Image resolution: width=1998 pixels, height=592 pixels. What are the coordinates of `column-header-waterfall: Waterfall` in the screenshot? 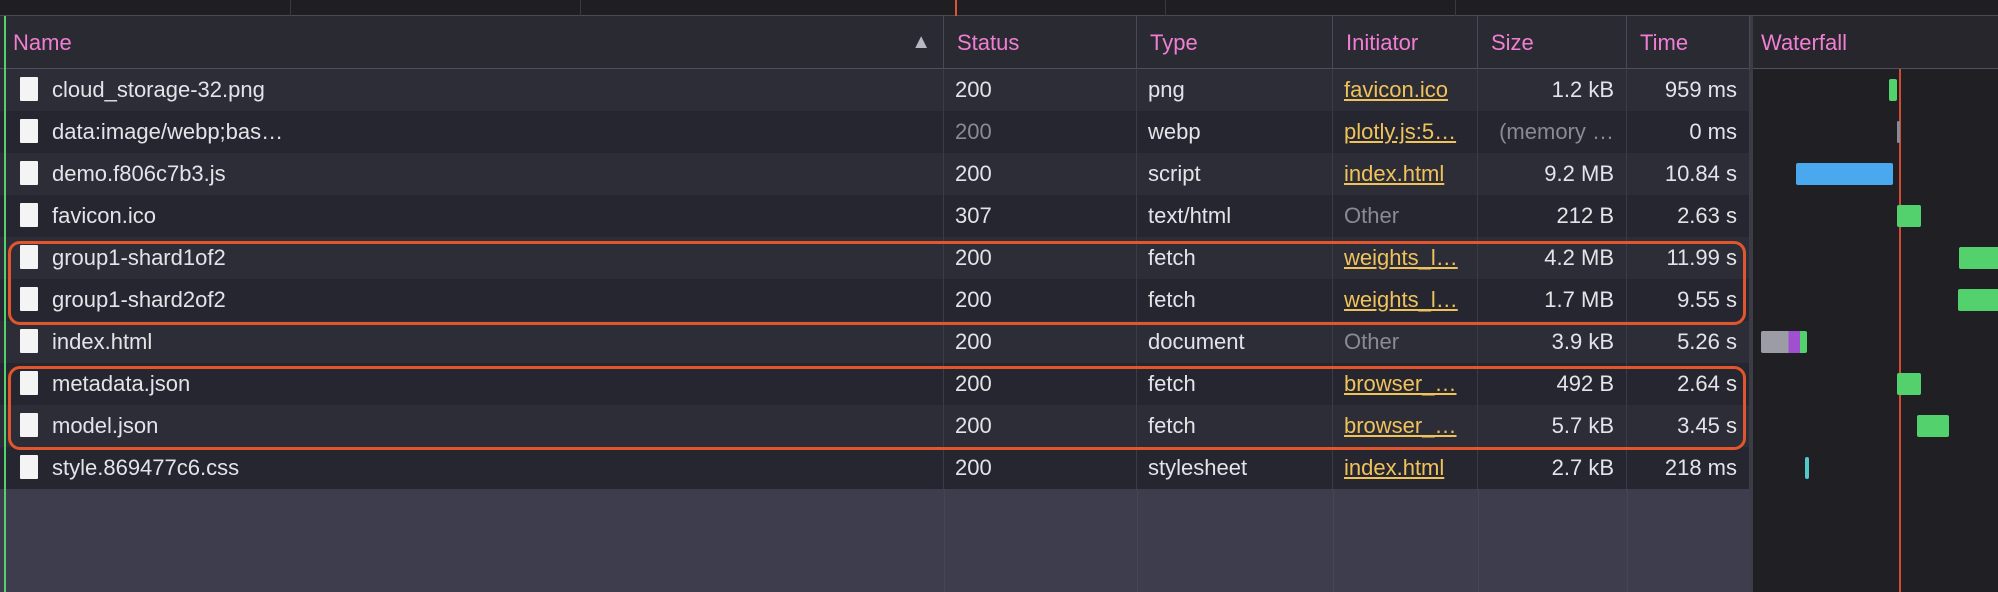 It's located at (1875, 42).